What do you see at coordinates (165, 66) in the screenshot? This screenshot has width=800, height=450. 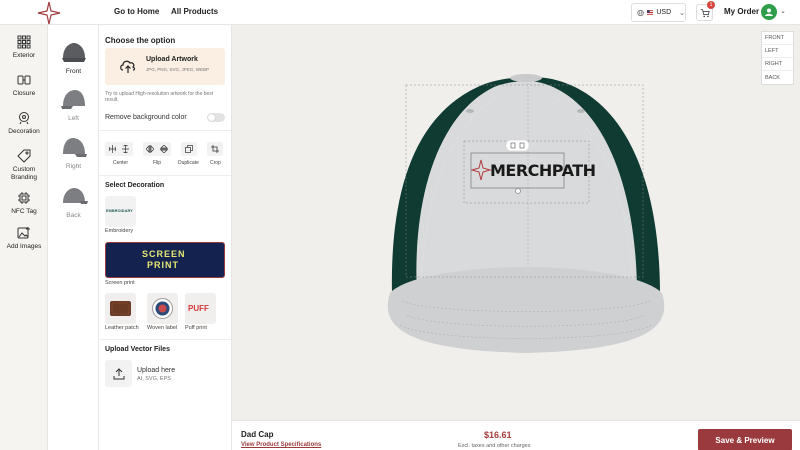 I see `upload-artwork-button: Upload Artwork JPG, PNG, SVG, JPEG, WEBP` at bounding box center [165, 66].